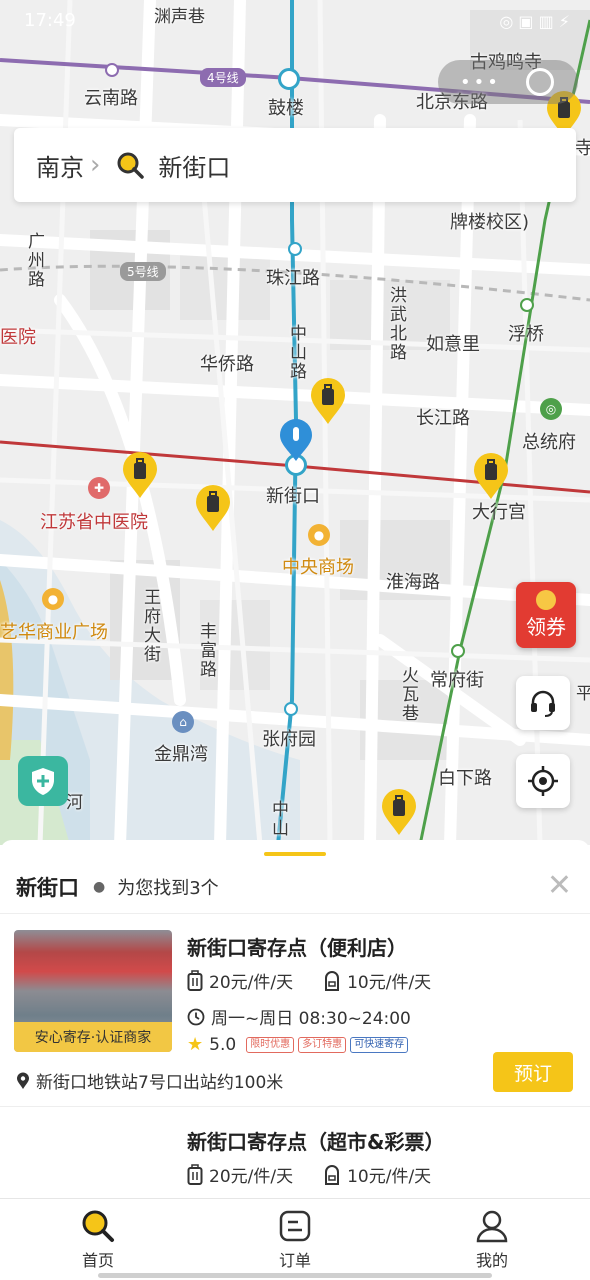 The width and height of the screenshot is (590, 1280). Describe the element at coordinates (389, 1177) in the screenshot. I see `price-small-luggage: 10元/件/天` at that location.